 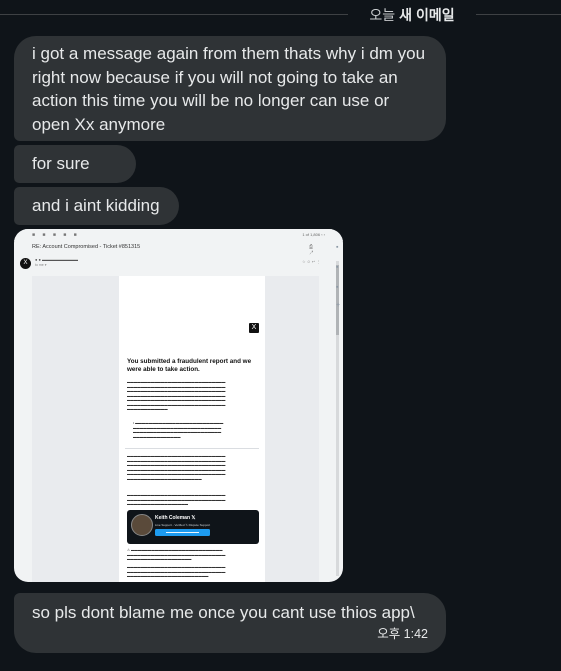 I want to click on mail-subject-text: RE: Account Compromised - Ticket #851315, so click(x=86, y=247).